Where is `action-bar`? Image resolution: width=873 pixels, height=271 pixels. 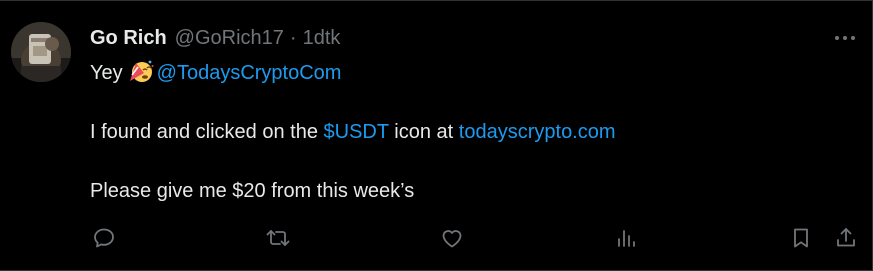
action-bar is located at coordinates (436, 240).